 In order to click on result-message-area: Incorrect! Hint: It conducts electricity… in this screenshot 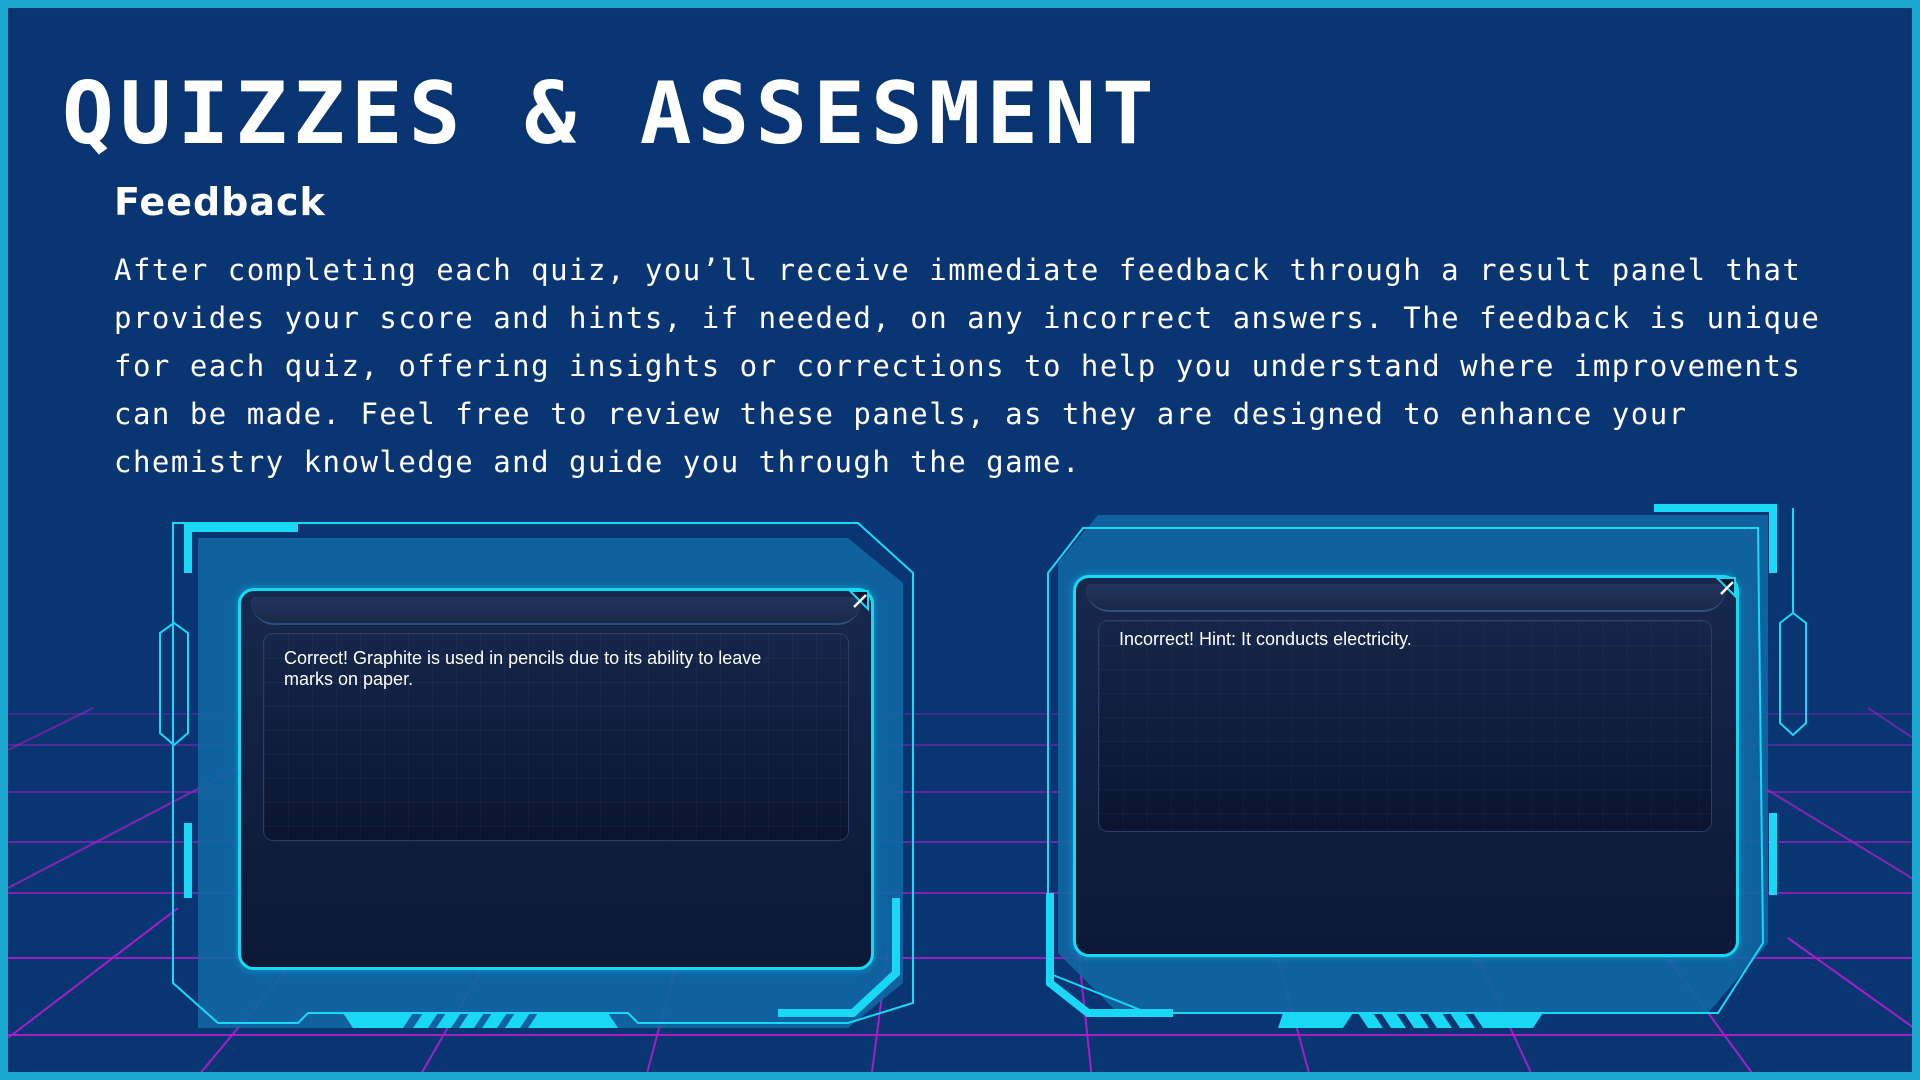, I will do `click(1405, 726)`.